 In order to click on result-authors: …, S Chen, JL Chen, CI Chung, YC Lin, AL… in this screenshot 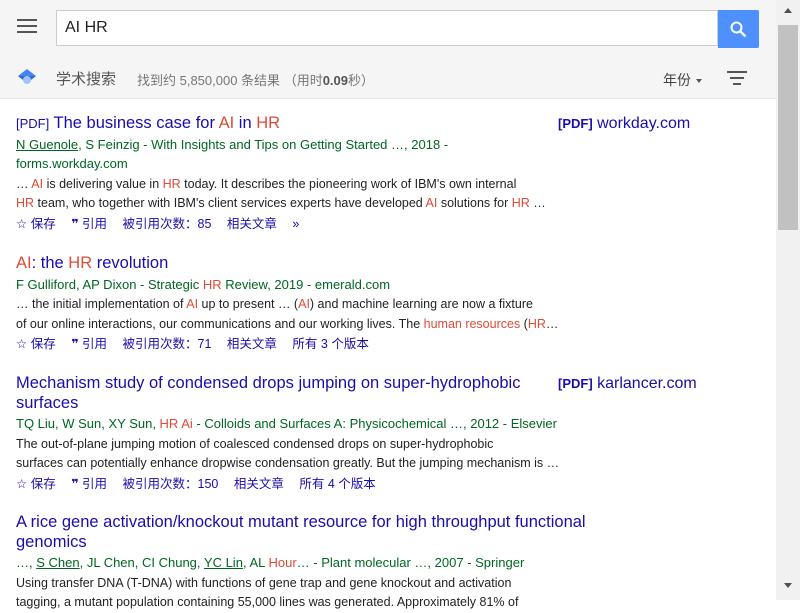, I will do `click(270, 562)`.